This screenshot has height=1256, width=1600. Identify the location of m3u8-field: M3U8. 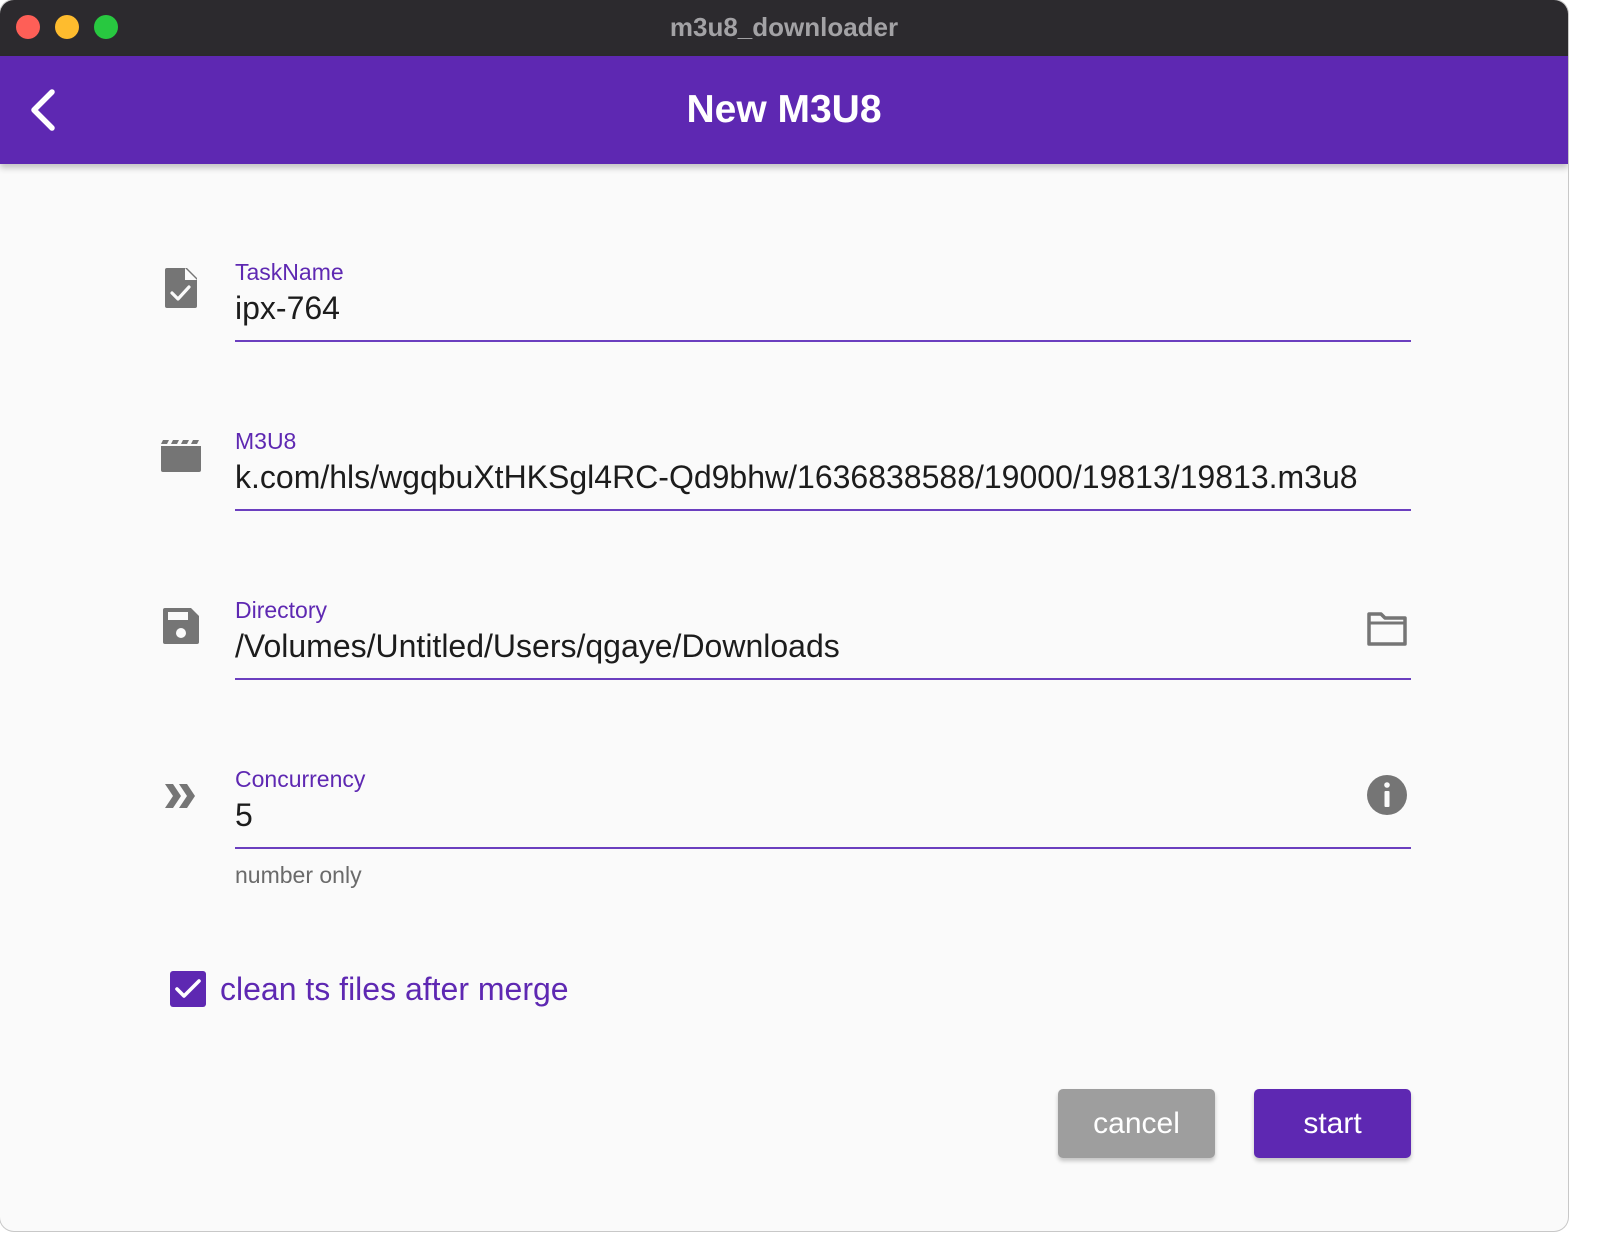
(823, 469).